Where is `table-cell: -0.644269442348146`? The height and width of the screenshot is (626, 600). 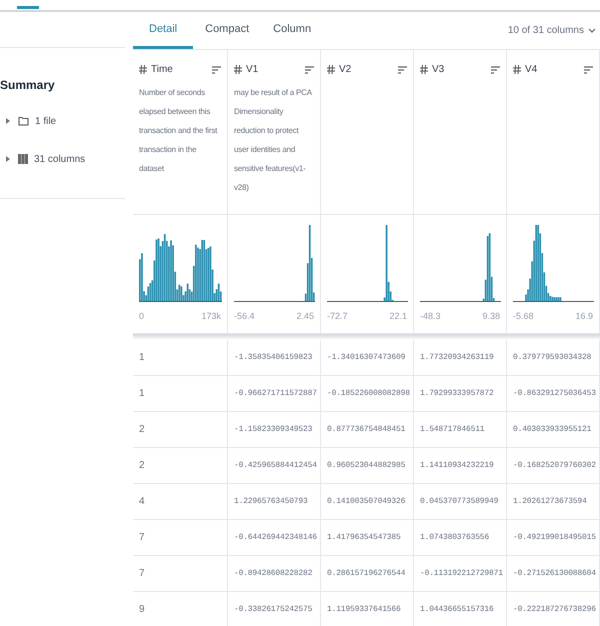 table-cell: -0.644269442348146 is located at coordinates (274, 537).